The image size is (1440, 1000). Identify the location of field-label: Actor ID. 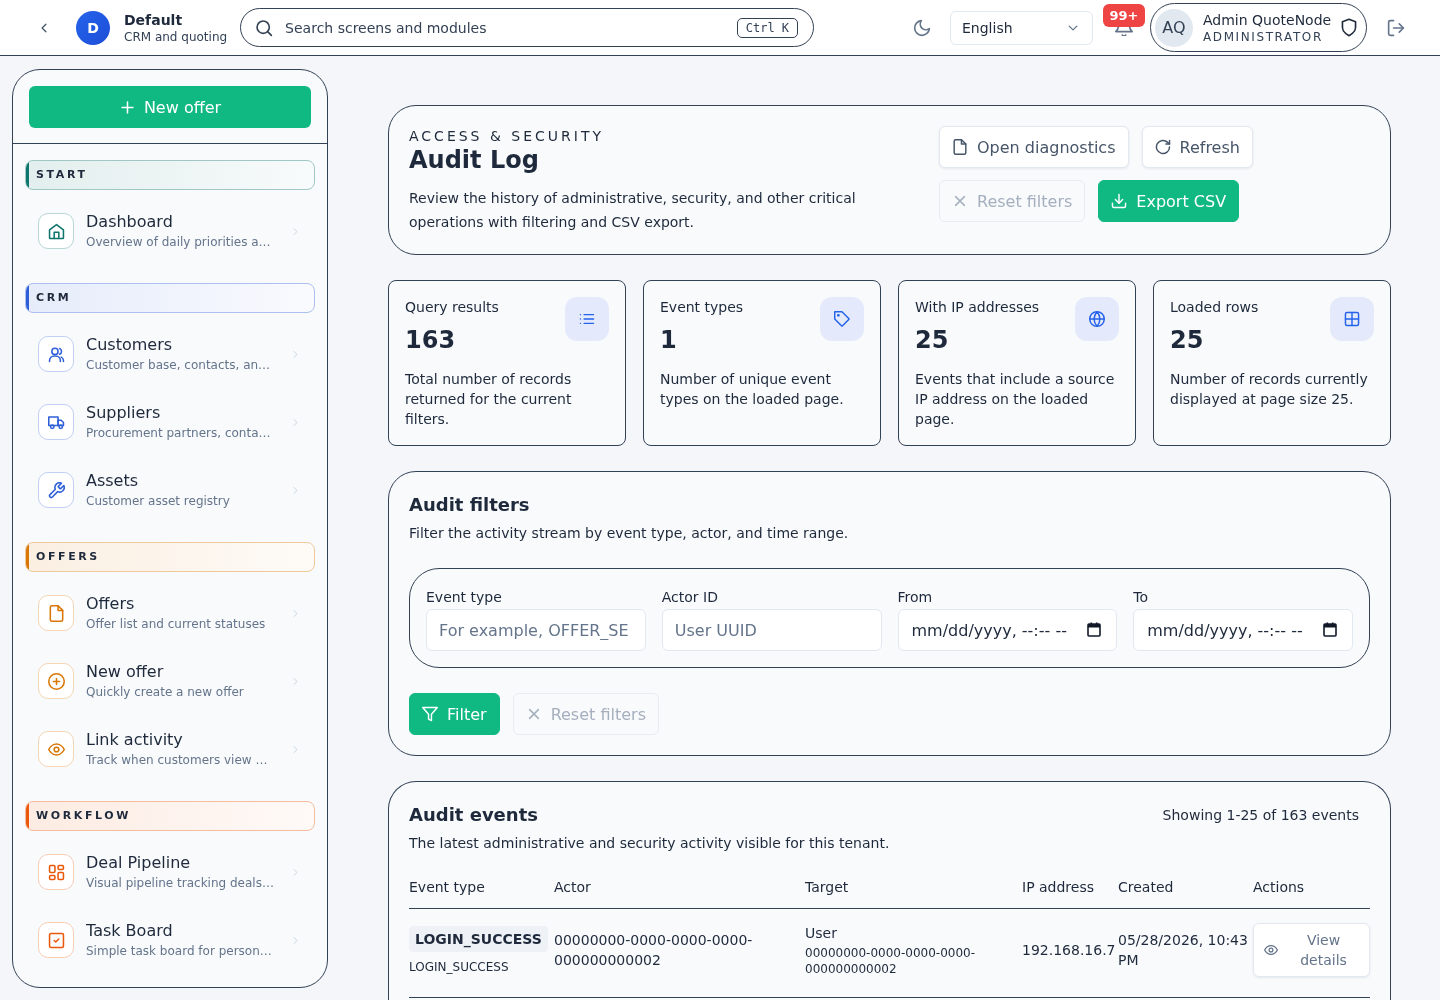
(690, 597).